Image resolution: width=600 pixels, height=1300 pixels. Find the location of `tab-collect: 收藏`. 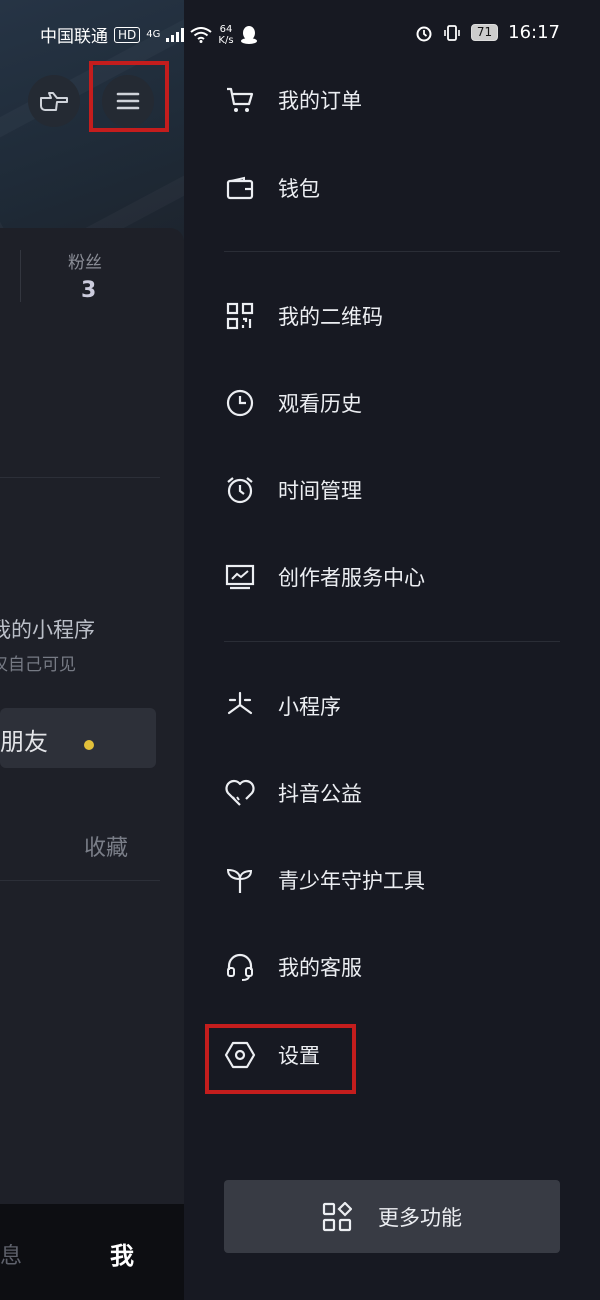

tab-collect: 收藏 is located at coordinates (106, 846).